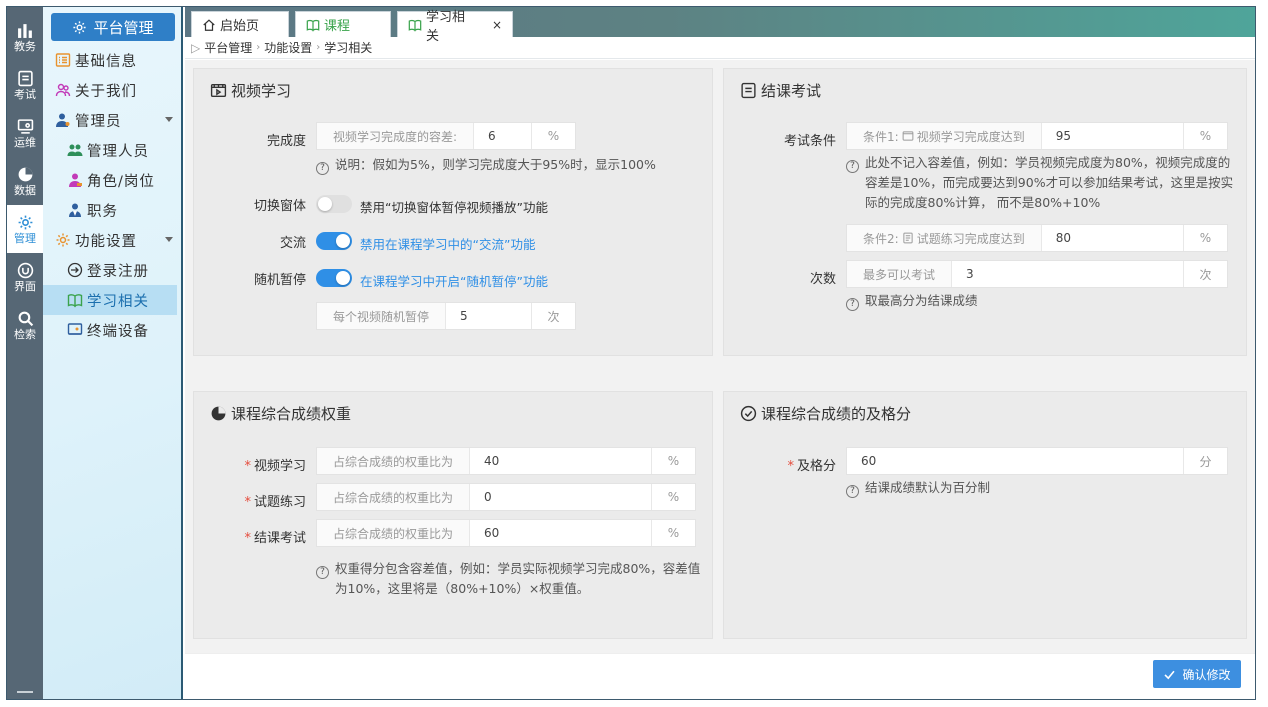 The width and height of the screenshot is (1268, 707). I want to click on sidebar-title-label: 平台管理, so click(123, 27).